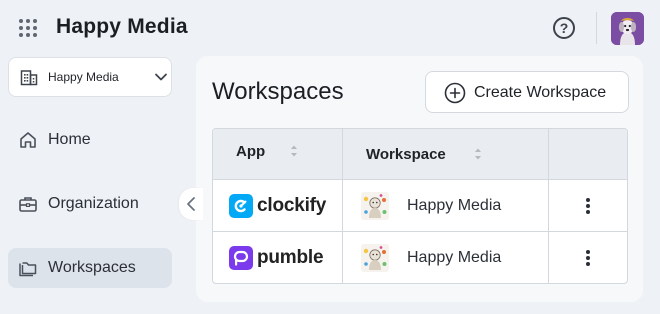  I want to click on table-header: App Workspace, so click(420, 154).